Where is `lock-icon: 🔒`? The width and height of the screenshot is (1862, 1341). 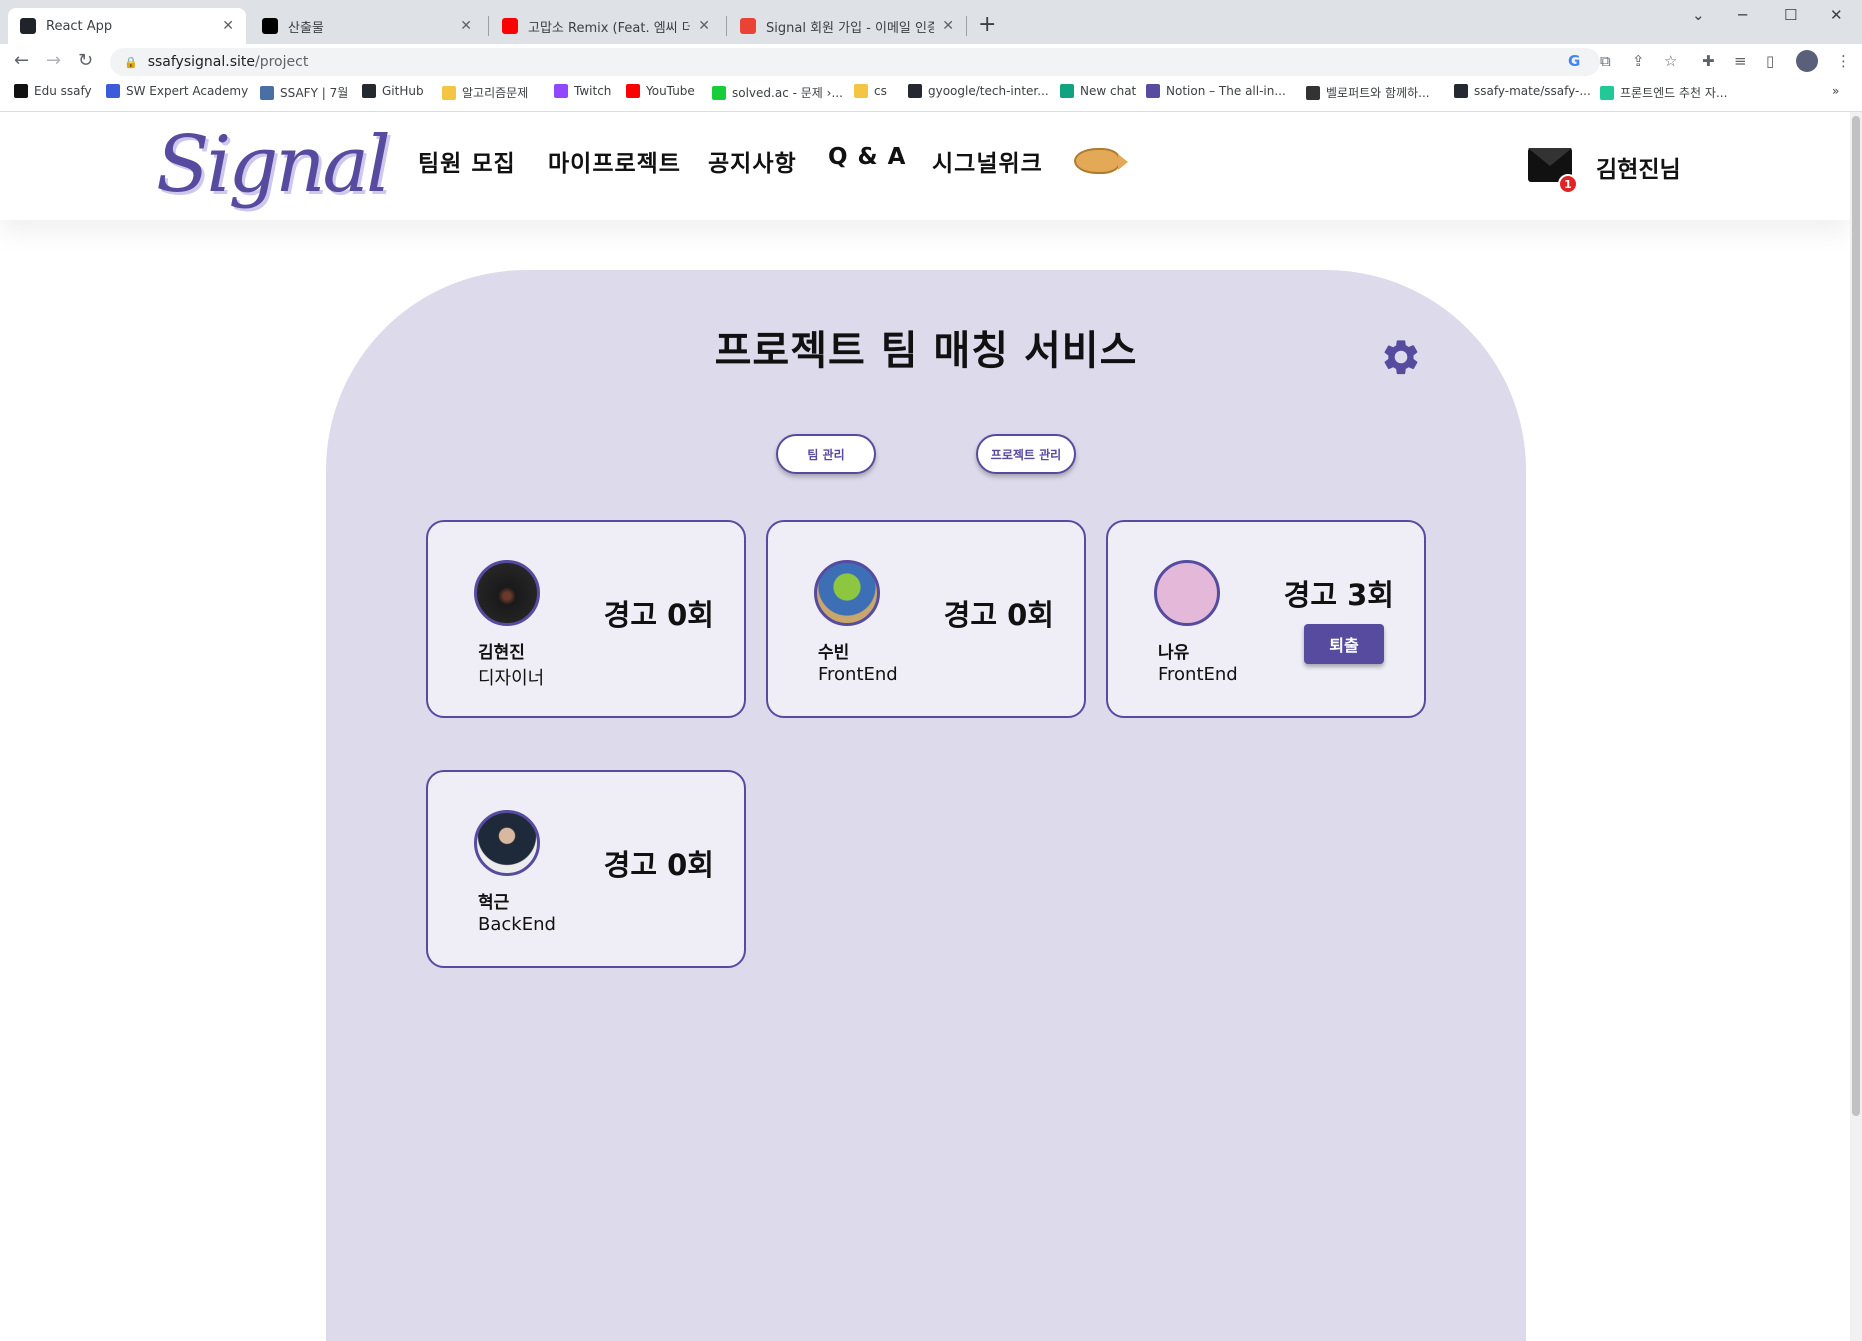 lock-icon: 🔒 is located at coordinates (131, 62).